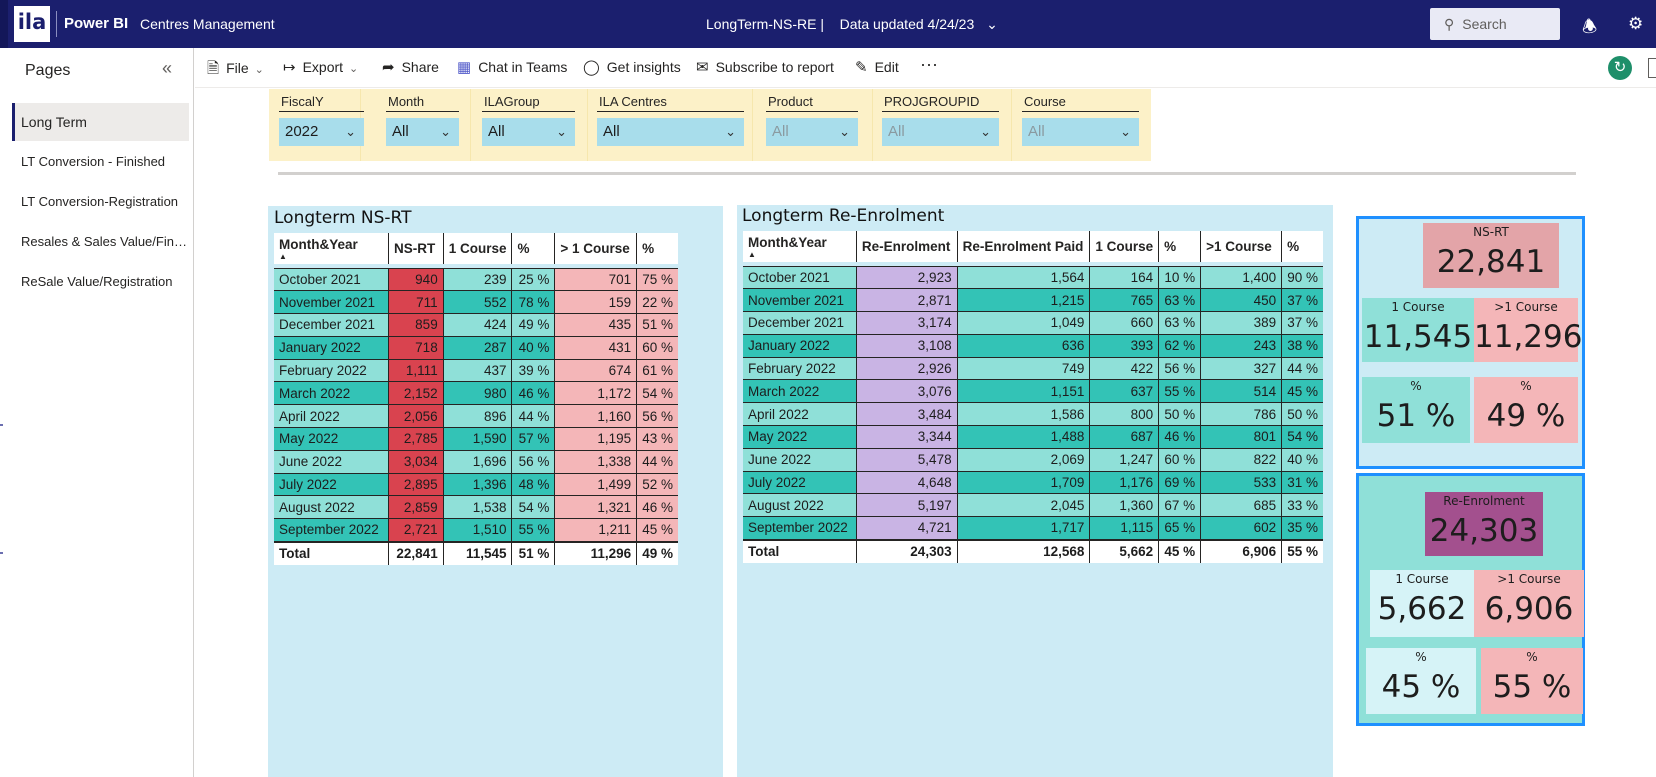 The image size is (1656, 777). What do you see at coordinates (416, 530) in the screenshot?
I see `table-cell: 2,721` at bounding box center [416, 530].